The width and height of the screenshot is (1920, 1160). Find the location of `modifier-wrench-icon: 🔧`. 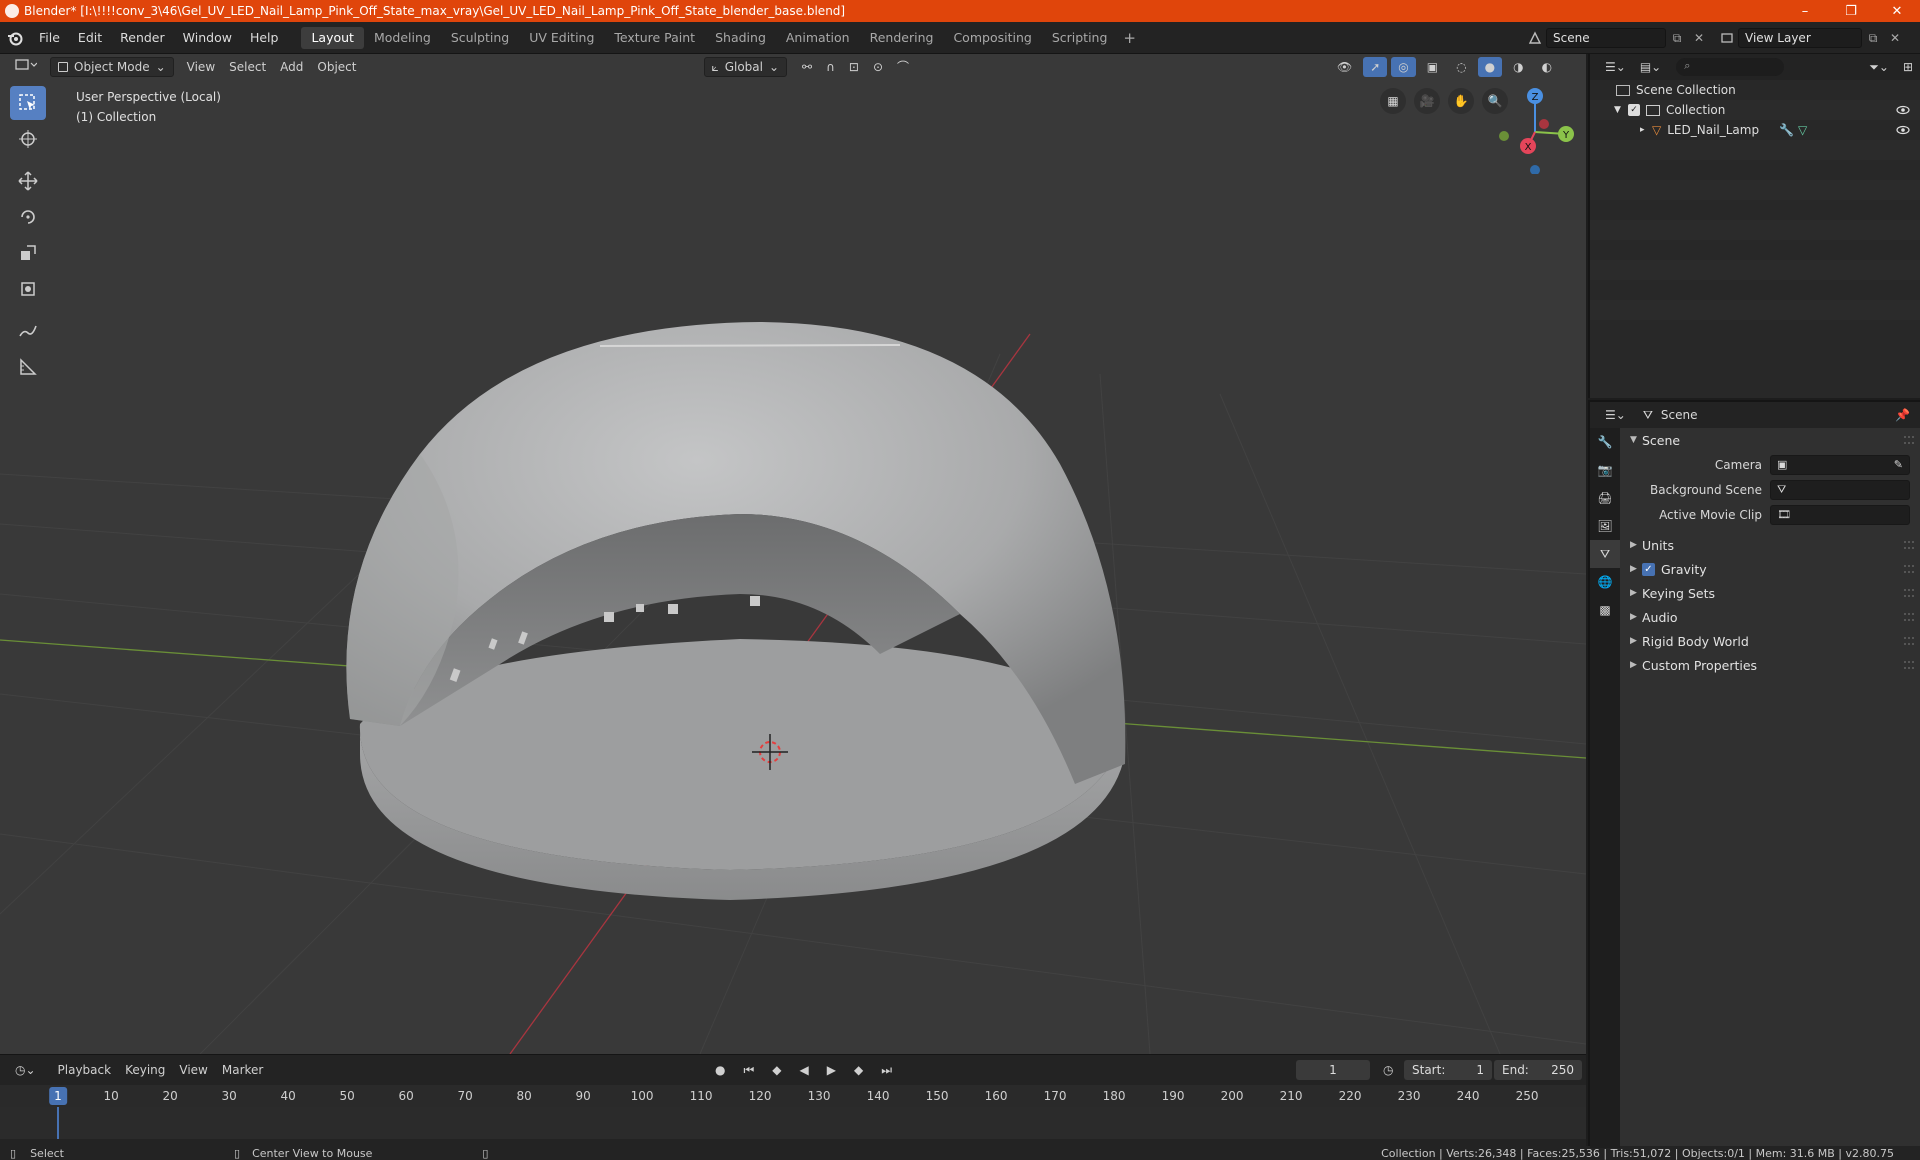

modifier-wrench-icon: 🔧 is located at coordinates (1786, 130).